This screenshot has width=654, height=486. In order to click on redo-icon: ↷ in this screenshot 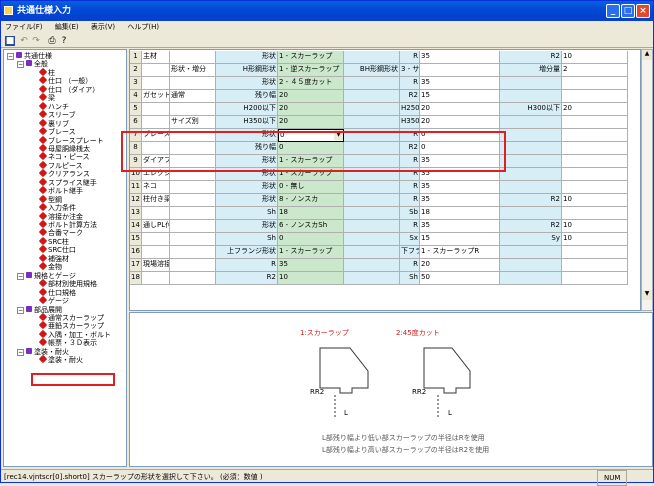, I will do `click(36, 41)`.